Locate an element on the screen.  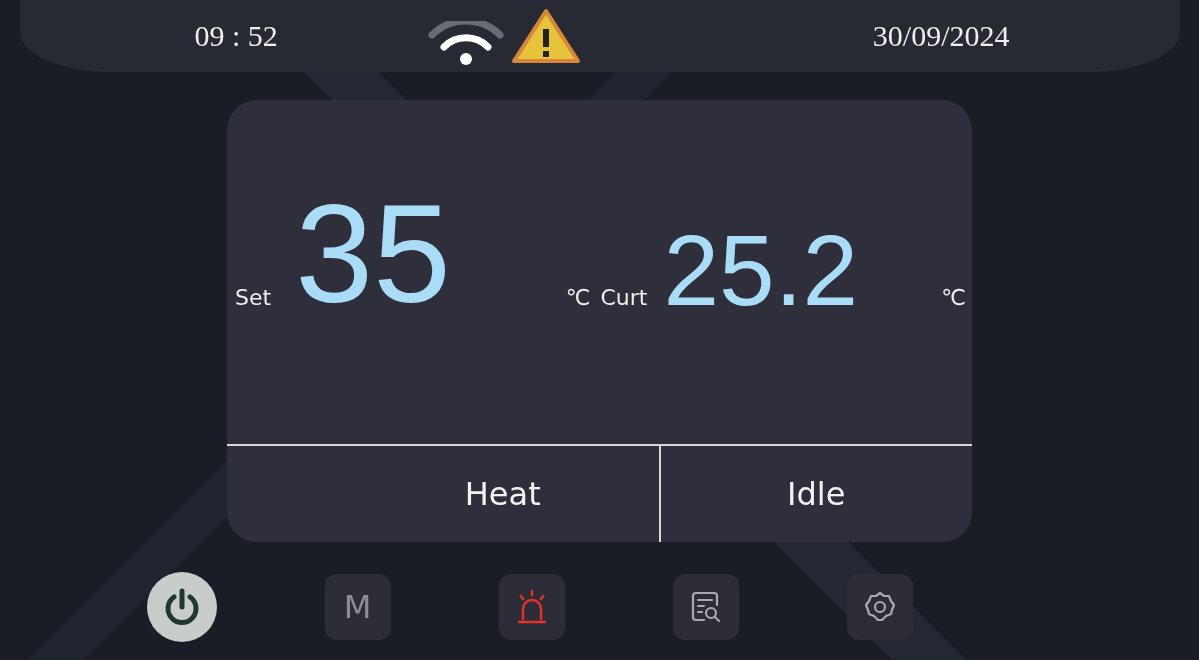
date-text: 30/09/2024 is located at coordinates (941, 36).